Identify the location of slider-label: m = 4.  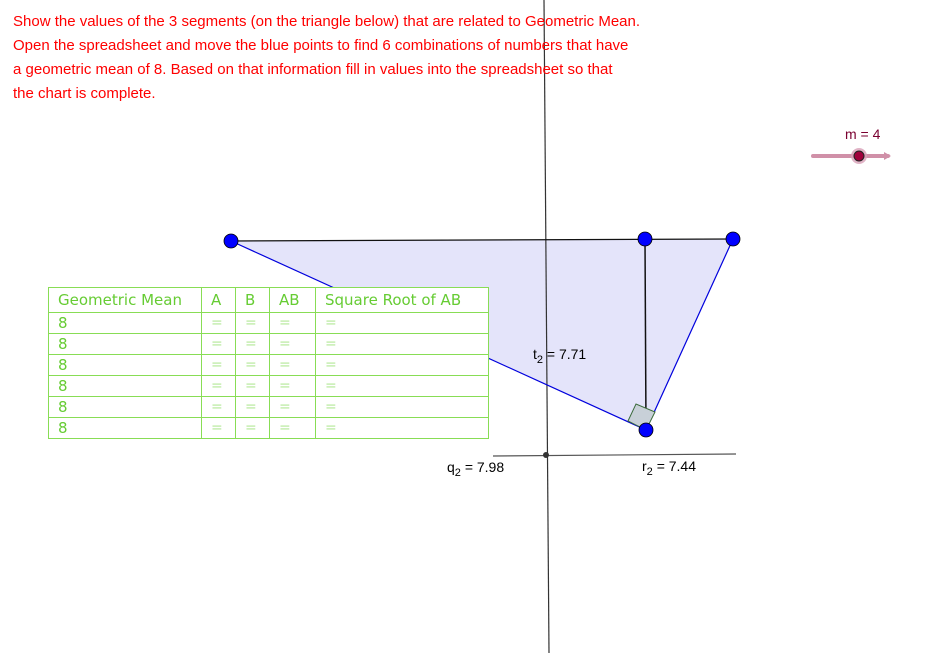
(863, 134).